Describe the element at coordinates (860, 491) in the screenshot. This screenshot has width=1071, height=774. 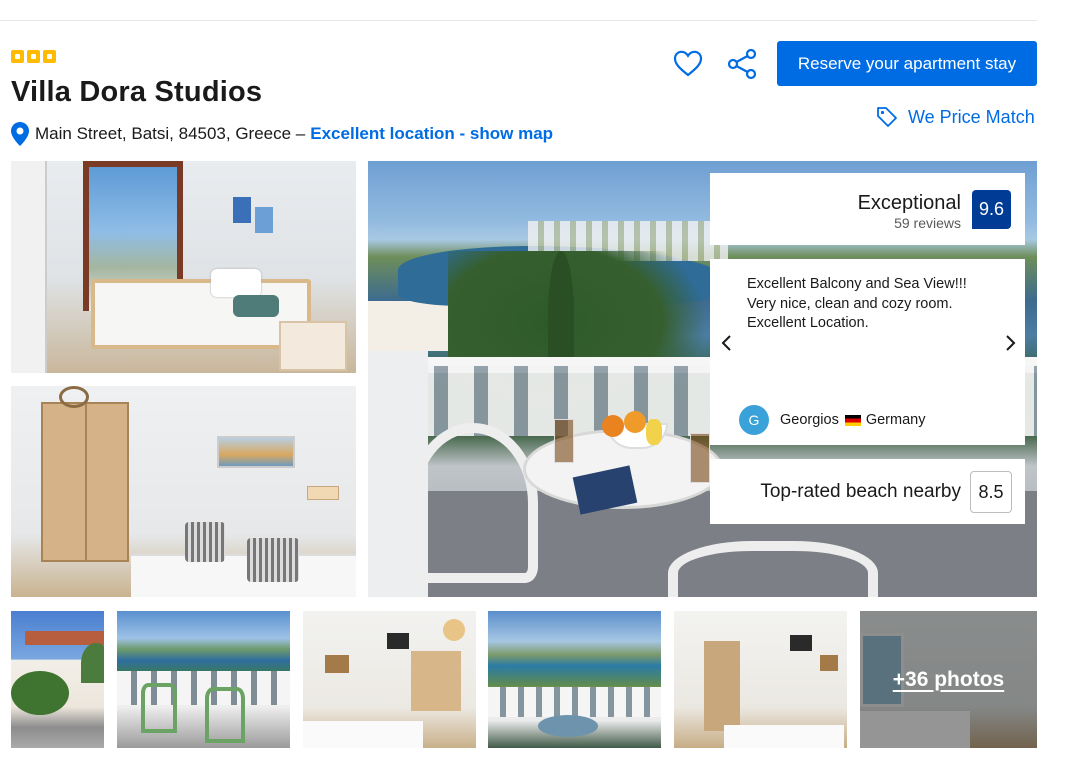
I see `beach-label: Top-rated beach nearby` at that location.